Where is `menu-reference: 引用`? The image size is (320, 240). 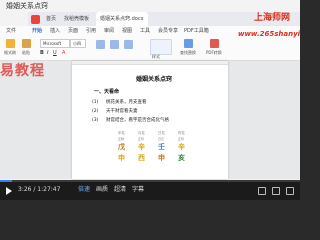
menu-reference: 引用 is located at coordinates (91, 31).